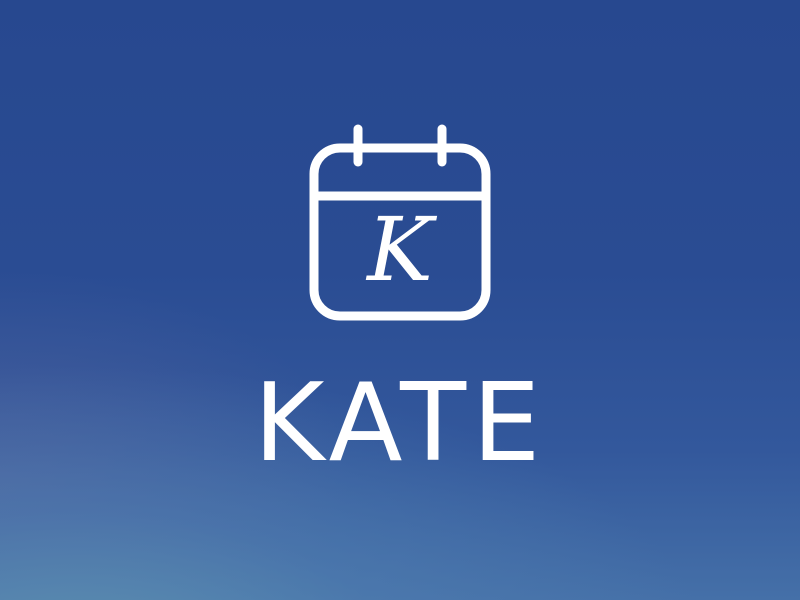  I want to click on logo-letter: K, so click(401, 249).